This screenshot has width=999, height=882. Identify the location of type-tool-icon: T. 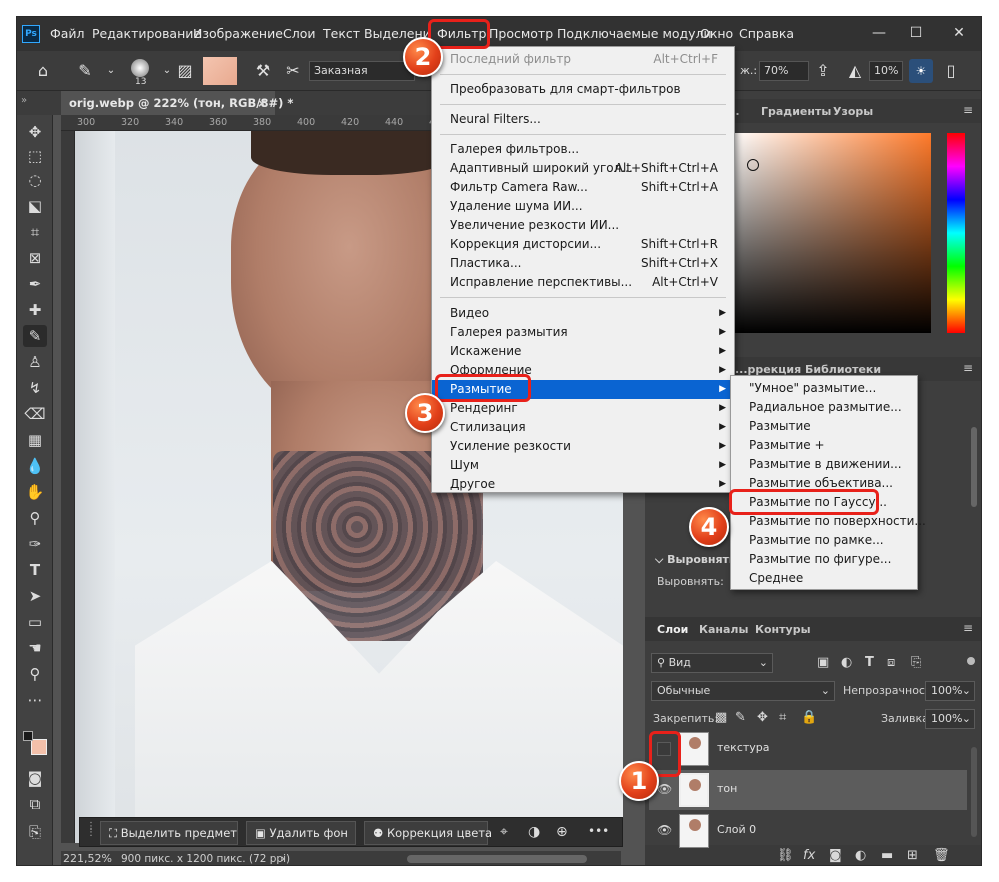
(35, 570).